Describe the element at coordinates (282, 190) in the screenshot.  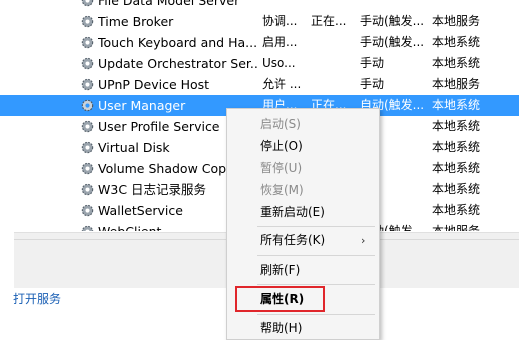
I see `menu-item-resume: 恢复(M)` at that location.